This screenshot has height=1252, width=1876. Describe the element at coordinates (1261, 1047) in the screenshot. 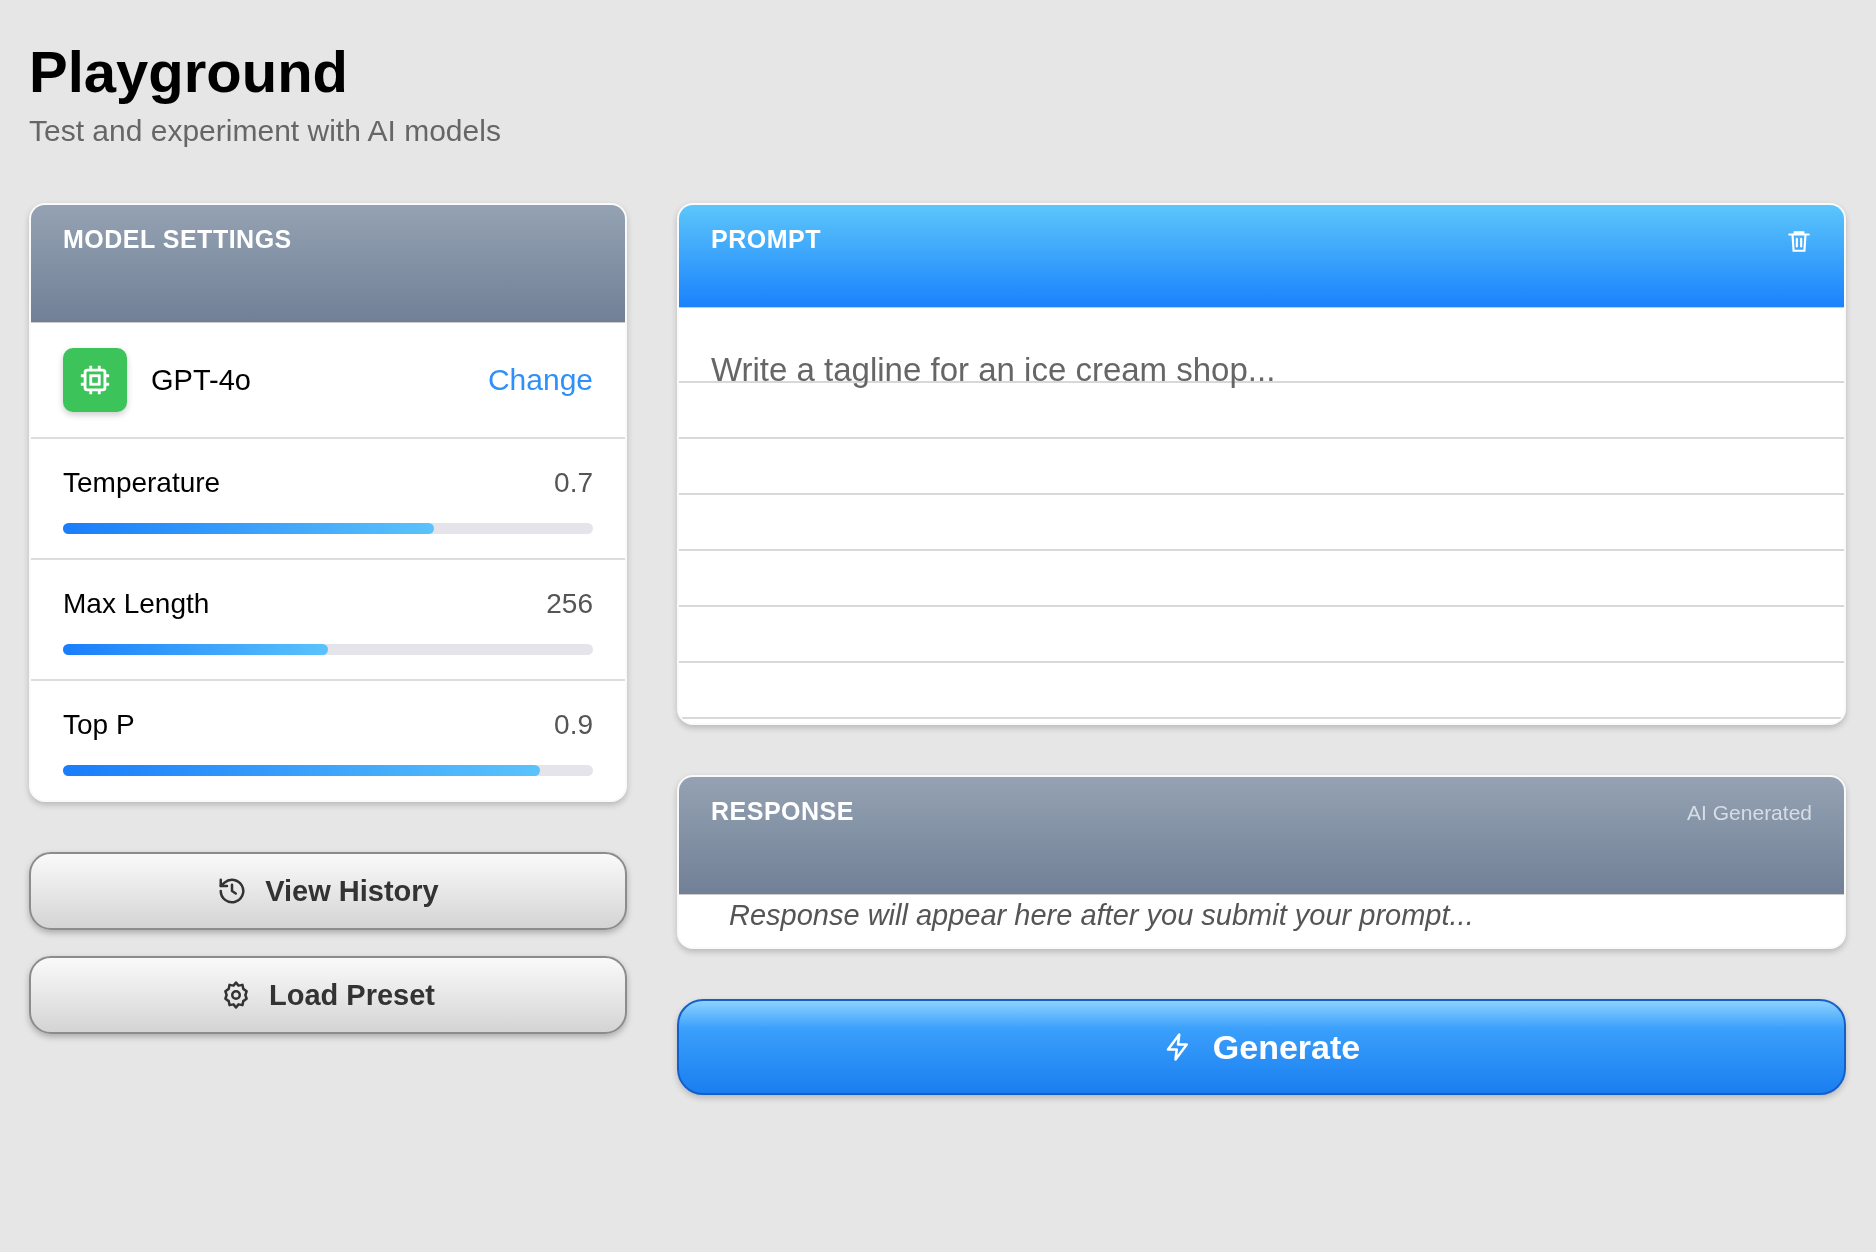

I see `generate-button: Generate` at that location.